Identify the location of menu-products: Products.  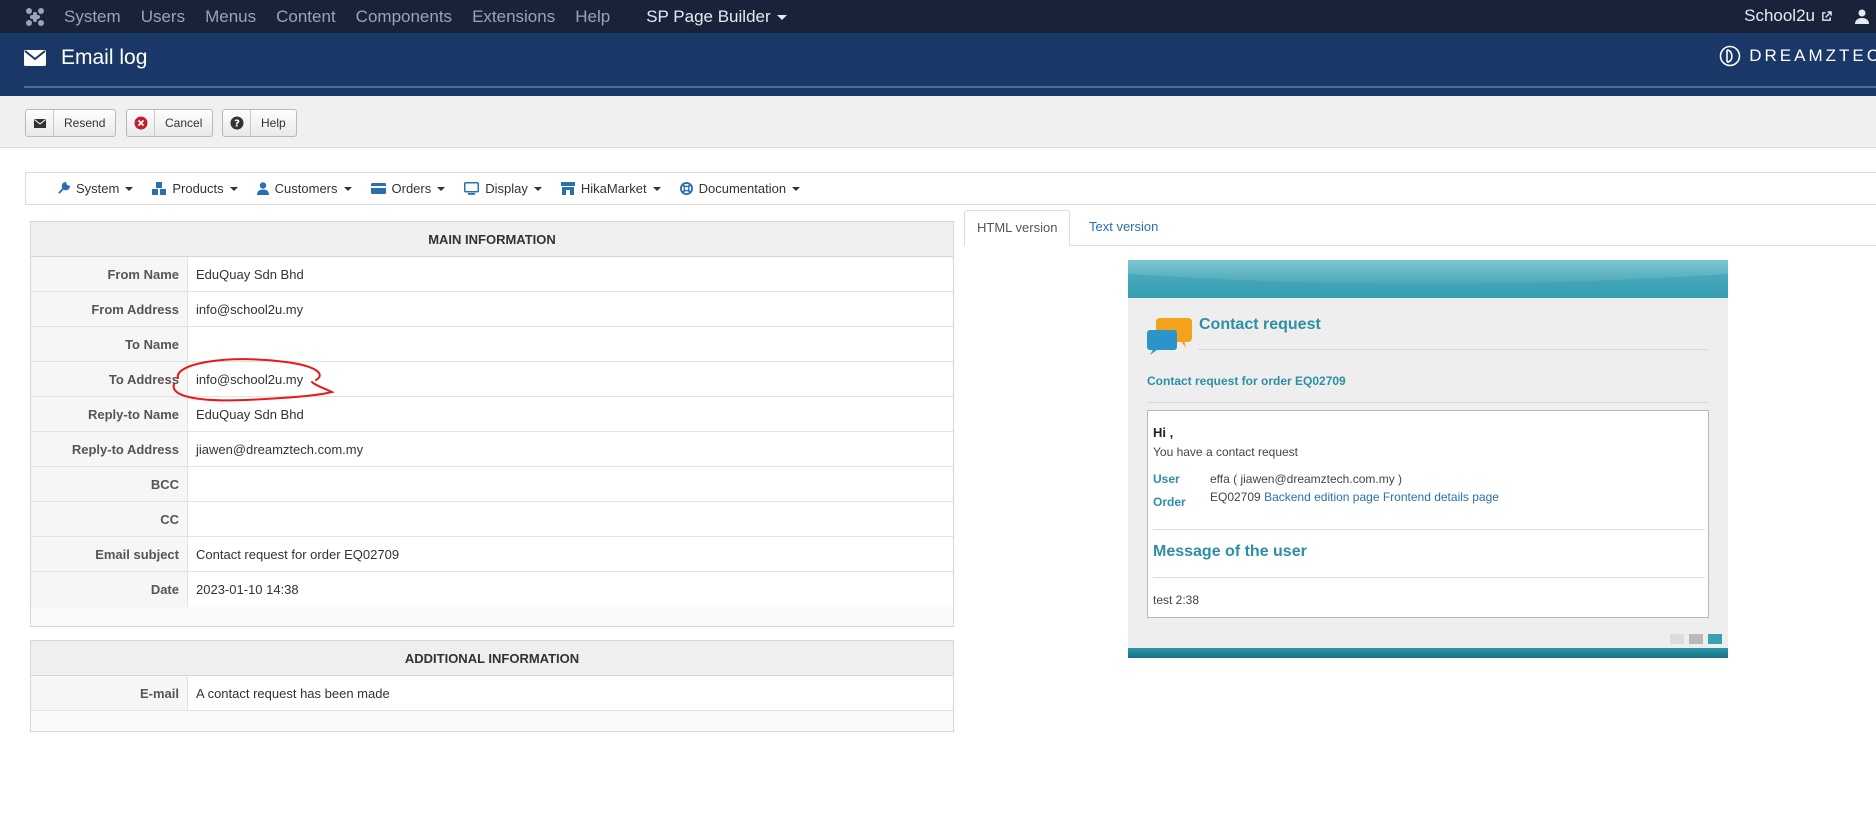
(195, 188).